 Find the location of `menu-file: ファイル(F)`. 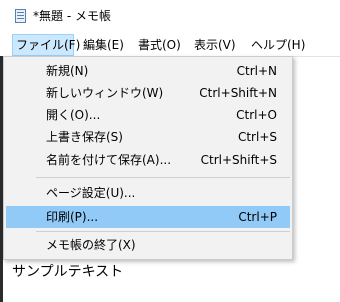

menu-file: ファイル(F) is located at coordinates (46, 45).